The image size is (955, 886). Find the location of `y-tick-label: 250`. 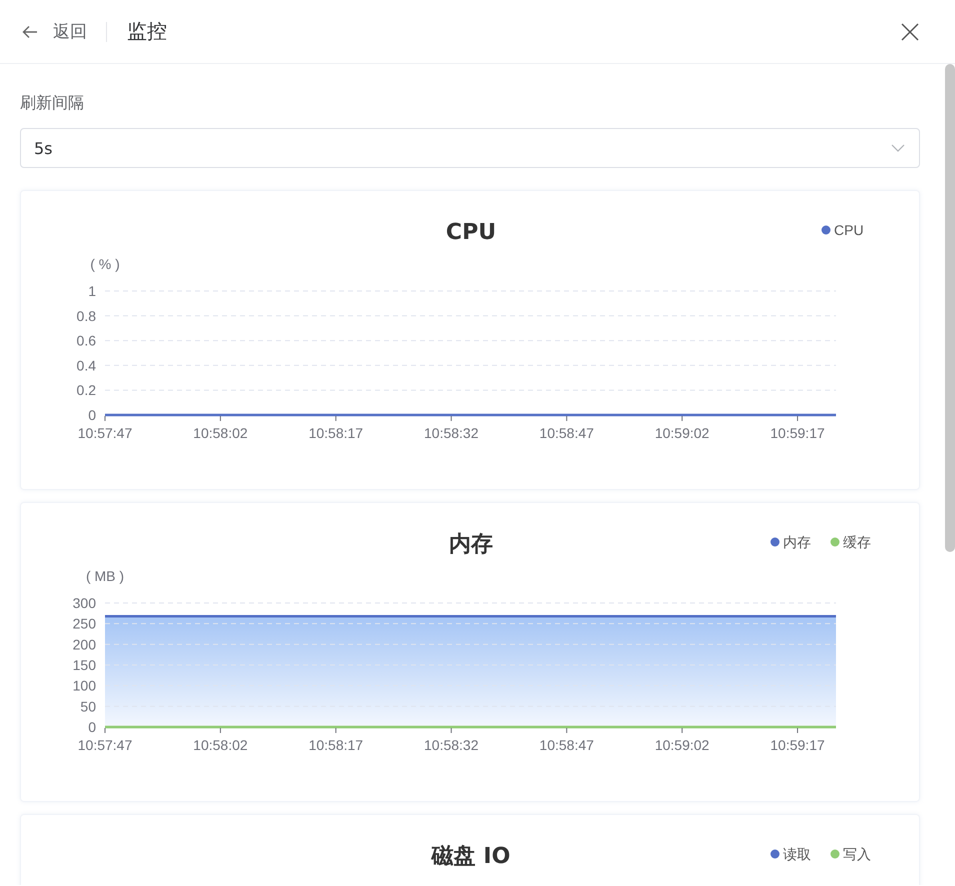

y-tick-label: 250 is located at coordinates (84, 624).